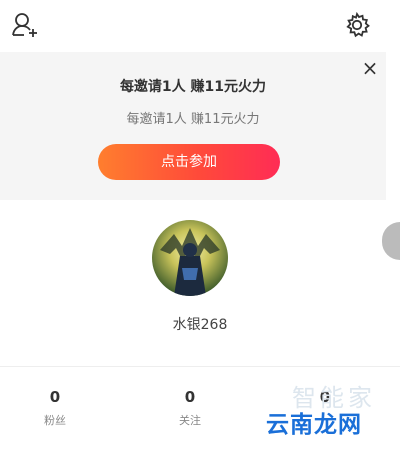 This screenshot has width=400, height=450. What do you see at coordinates (193, 119) in the screenshot?
I see `banner-subtitle: 每邀请1人 赚11元火力` at bounding box center [193, 119].